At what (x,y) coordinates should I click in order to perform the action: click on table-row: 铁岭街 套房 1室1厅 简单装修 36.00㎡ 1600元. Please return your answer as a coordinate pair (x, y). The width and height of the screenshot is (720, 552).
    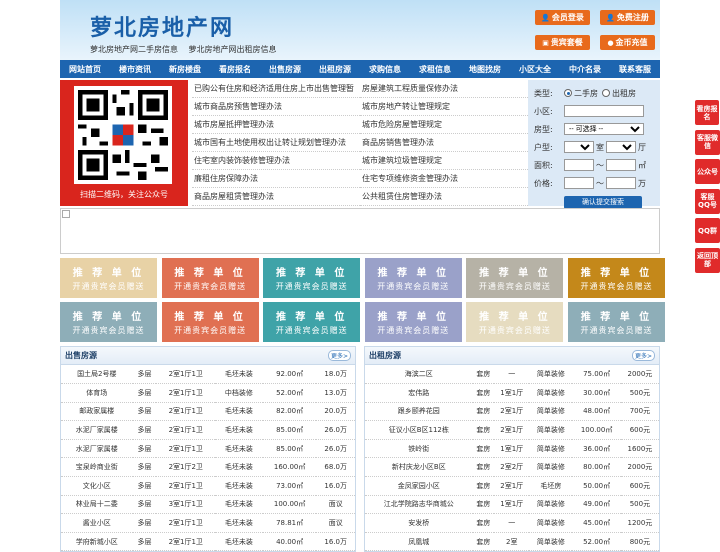
    Looking at the image, I should click on (512, 449).